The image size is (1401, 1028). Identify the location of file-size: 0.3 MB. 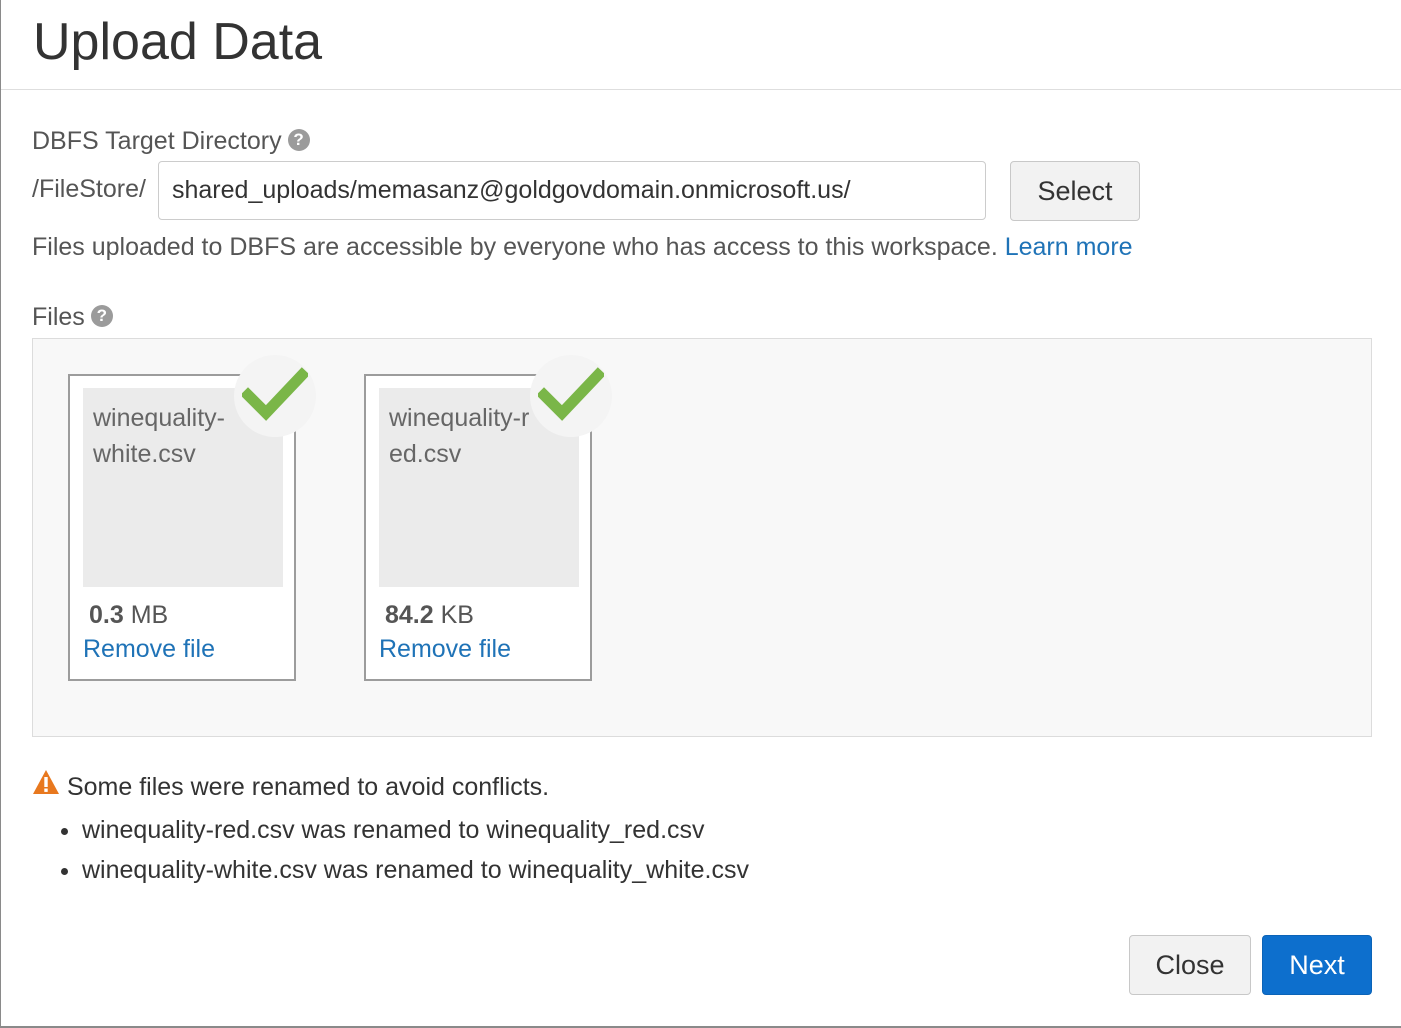
(128, 615).